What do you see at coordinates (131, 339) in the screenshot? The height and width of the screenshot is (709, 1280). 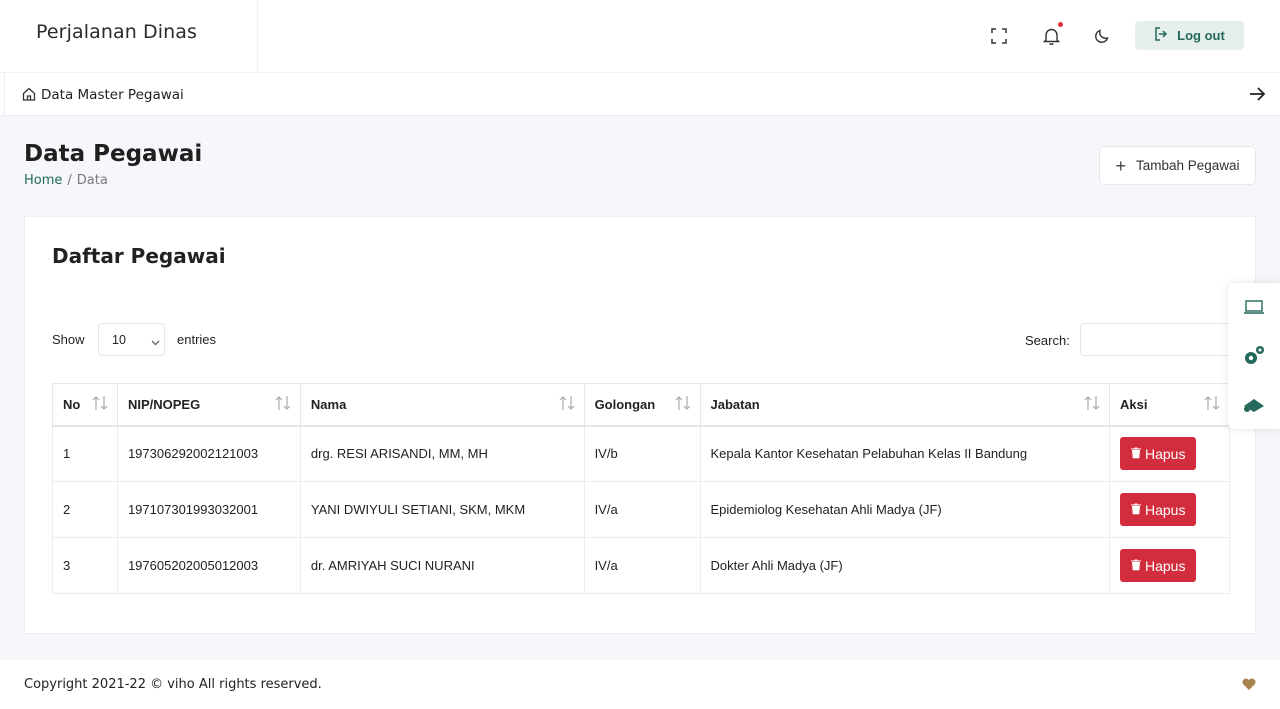 I see `entries-select: 10` at bounding box center [131, 339].